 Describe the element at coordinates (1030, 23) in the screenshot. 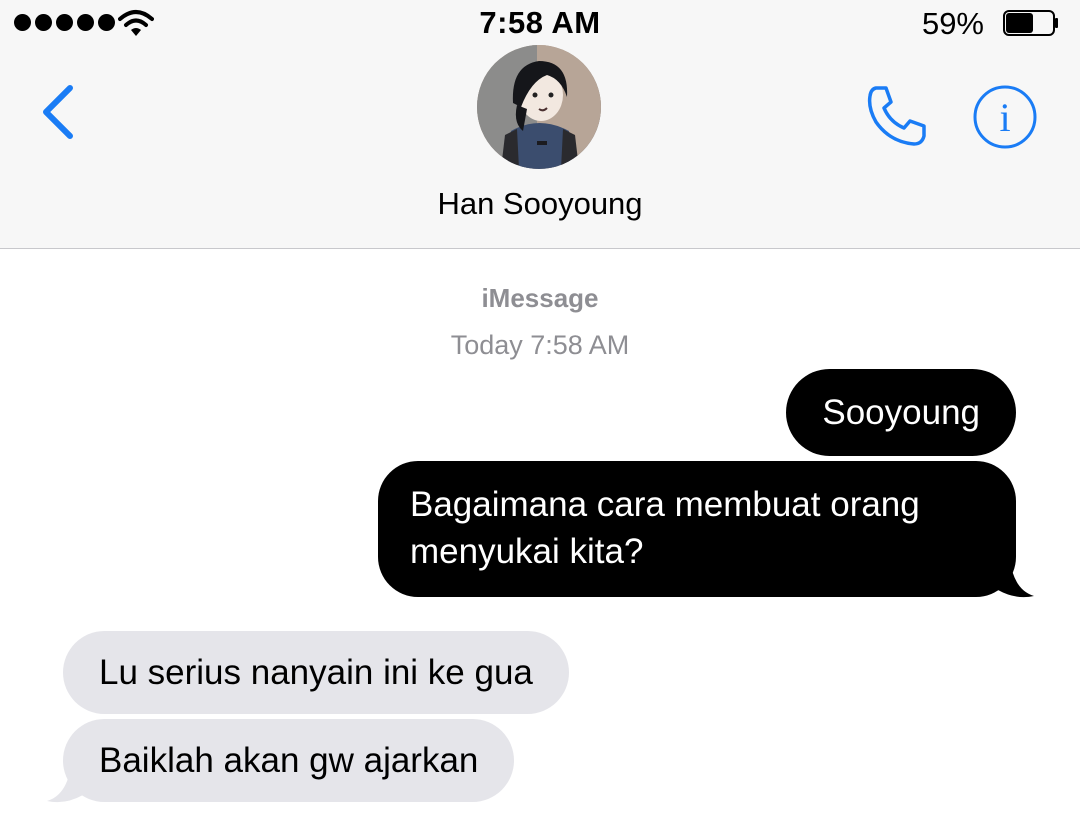

I see `battery-icon` at that location.